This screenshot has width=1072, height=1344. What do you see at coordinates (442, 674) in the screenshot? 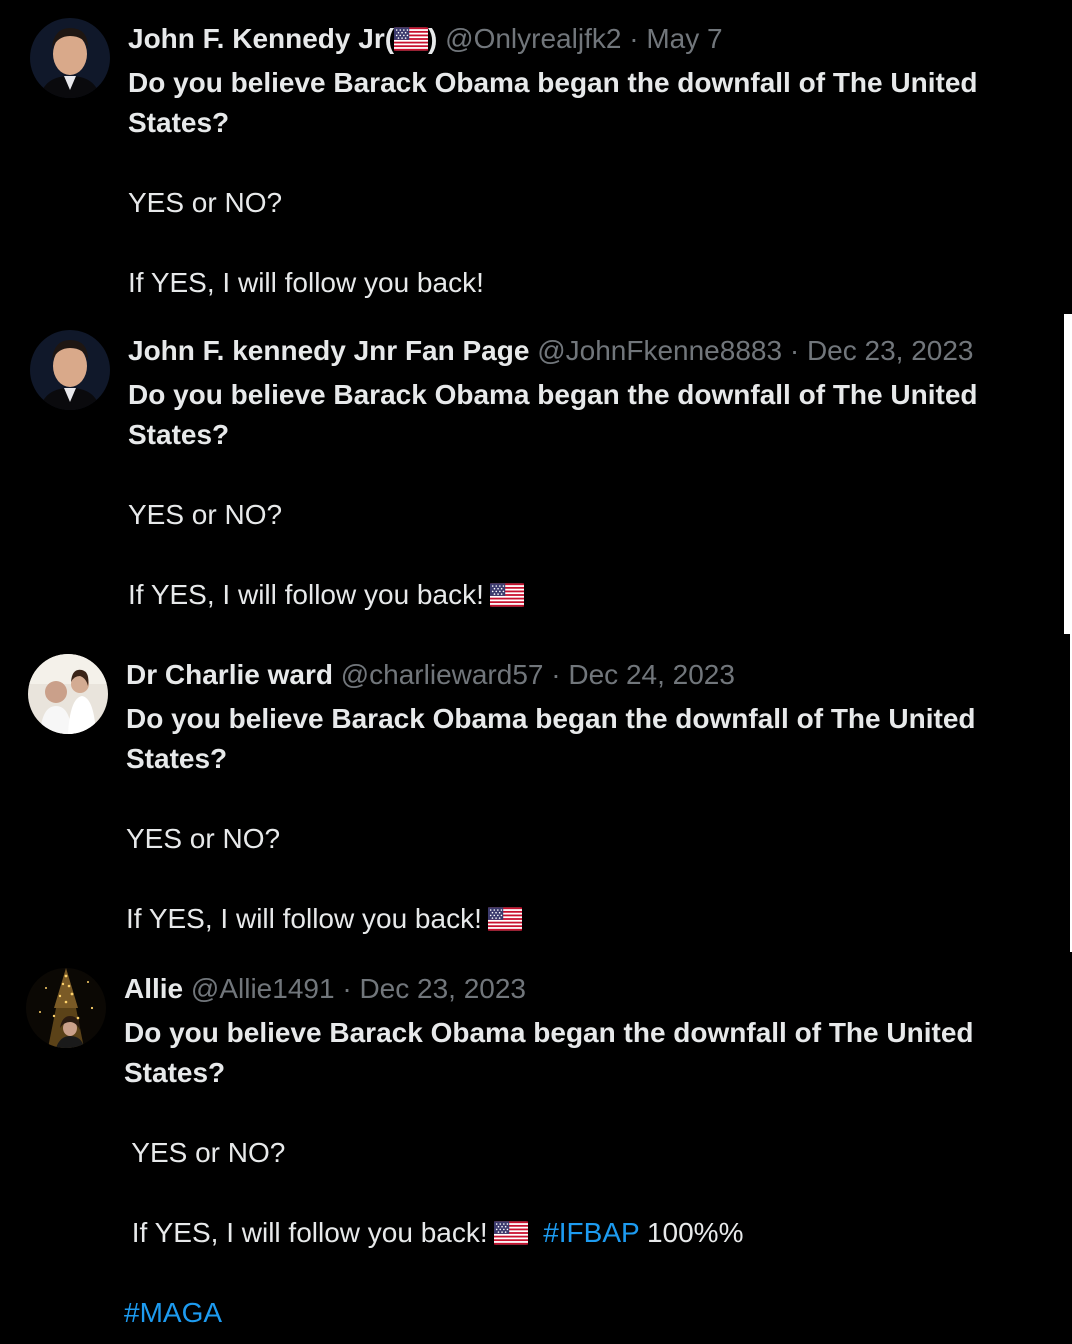
I see `username-handle: @charlieward57` at bounding box center [442, 674].